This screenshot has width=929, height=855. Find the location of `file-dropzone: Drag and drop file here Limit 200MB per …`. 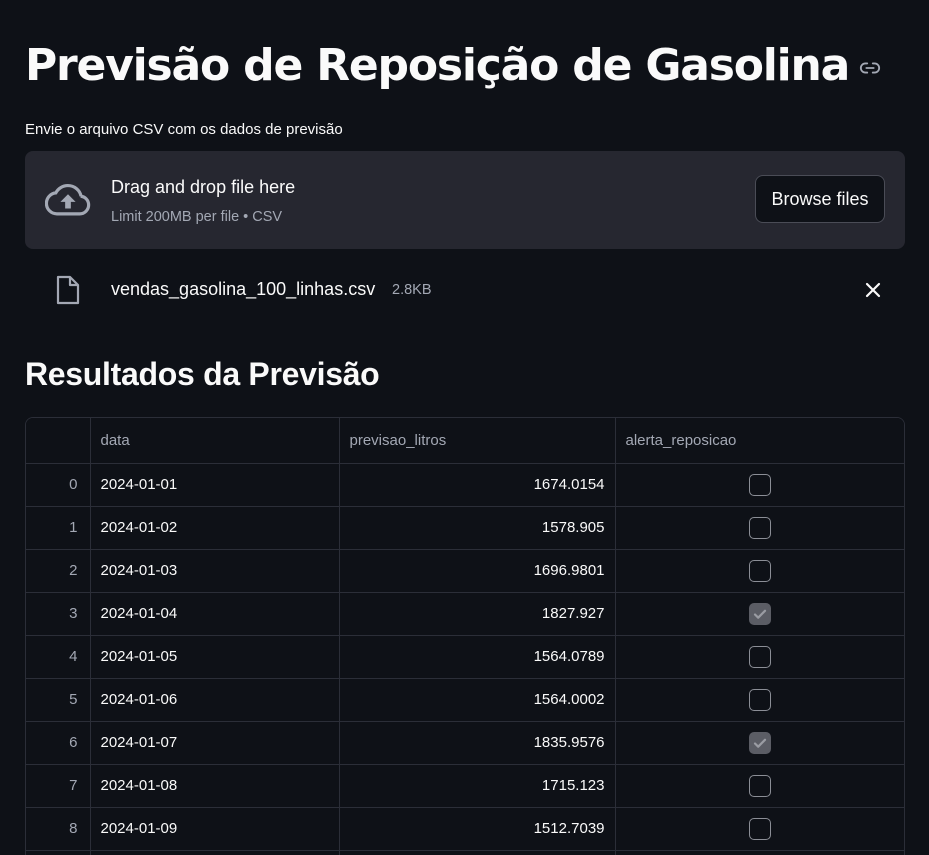

file-dropzone: Drag and drop file here Limit 200MB per … is located at coordinates (465, 200).